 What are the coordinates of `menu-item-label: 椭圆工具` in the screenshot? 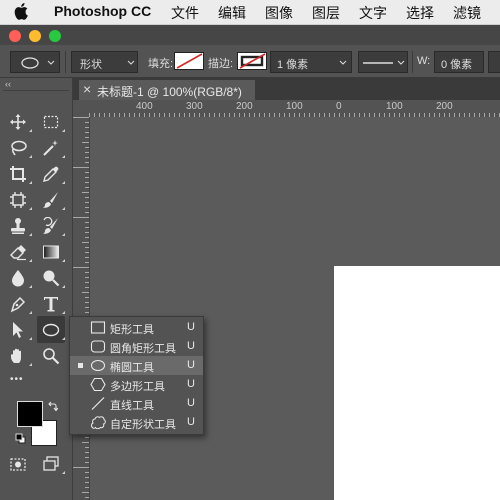 It's located at (132, 368).